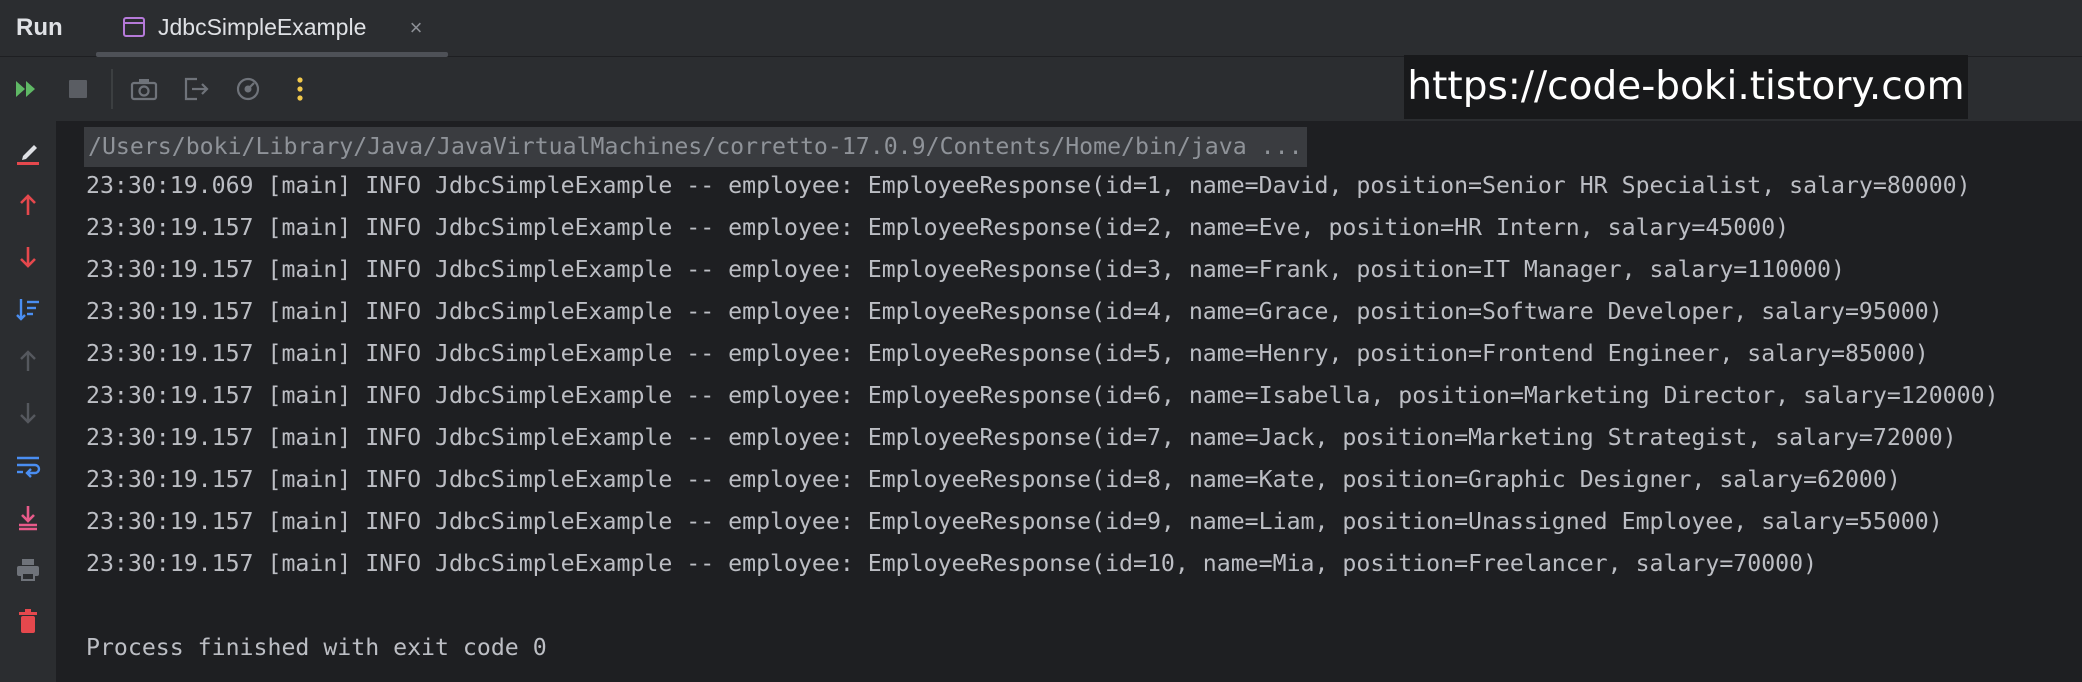  I want to click on console-side-toolbar, so click(28, 401).